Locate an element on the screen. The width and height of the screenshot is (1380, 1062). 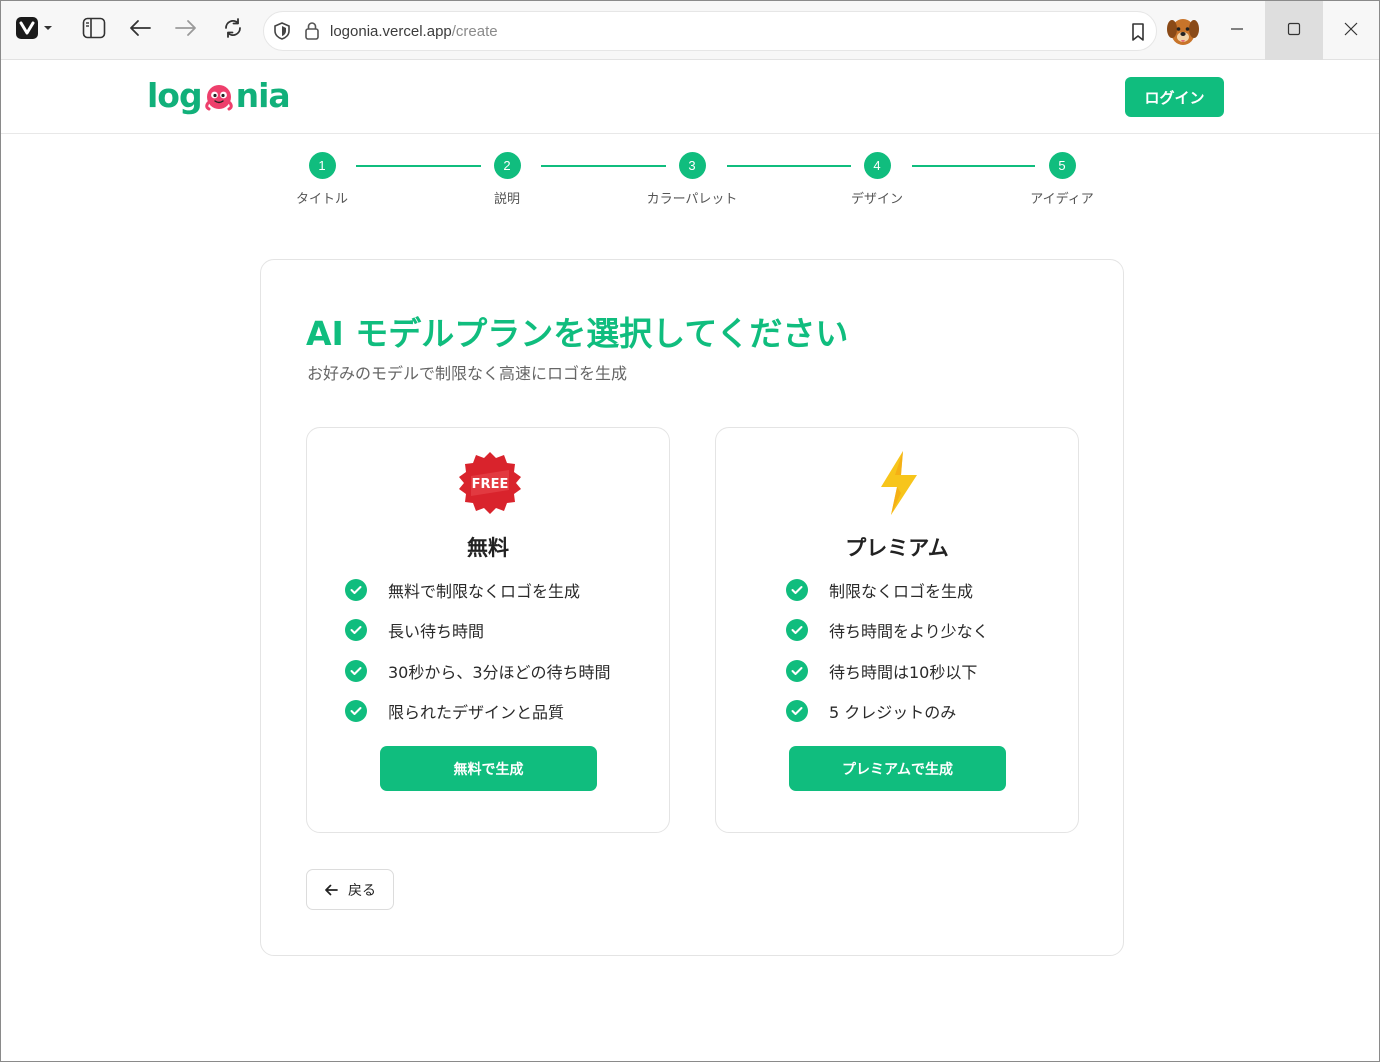
minimize-icon is located at coordinates (1237, 30).